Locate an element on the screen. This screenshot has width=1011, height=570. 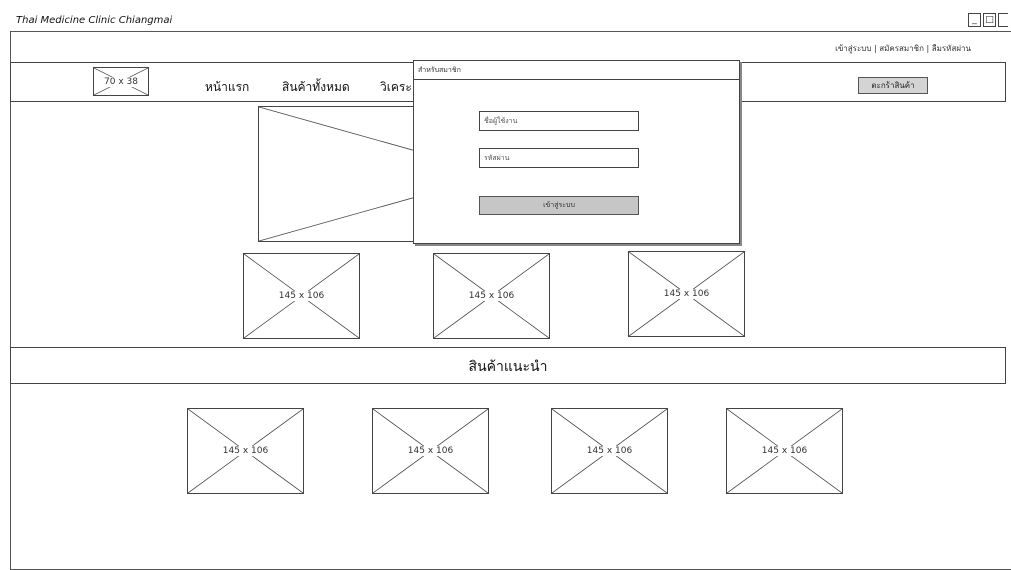
logo-placeholder-label: 70 x 38 is located at coordinates (121, 81).